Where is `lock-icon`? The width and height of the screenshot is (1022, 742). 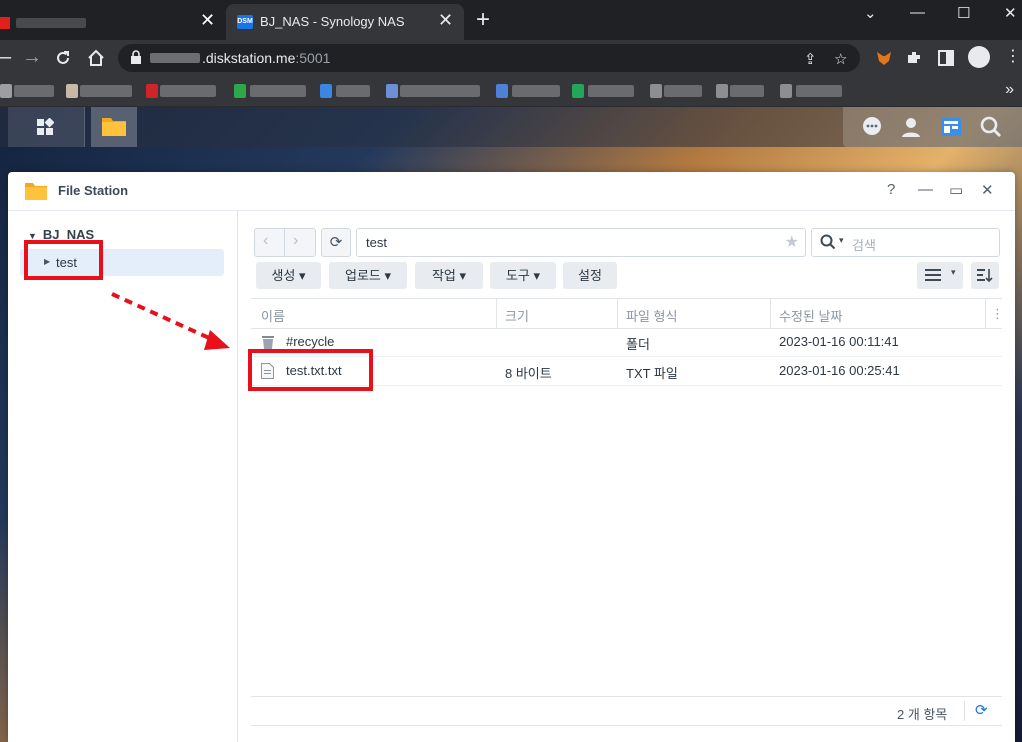 lock-icon is located at coordinates (136, 57).